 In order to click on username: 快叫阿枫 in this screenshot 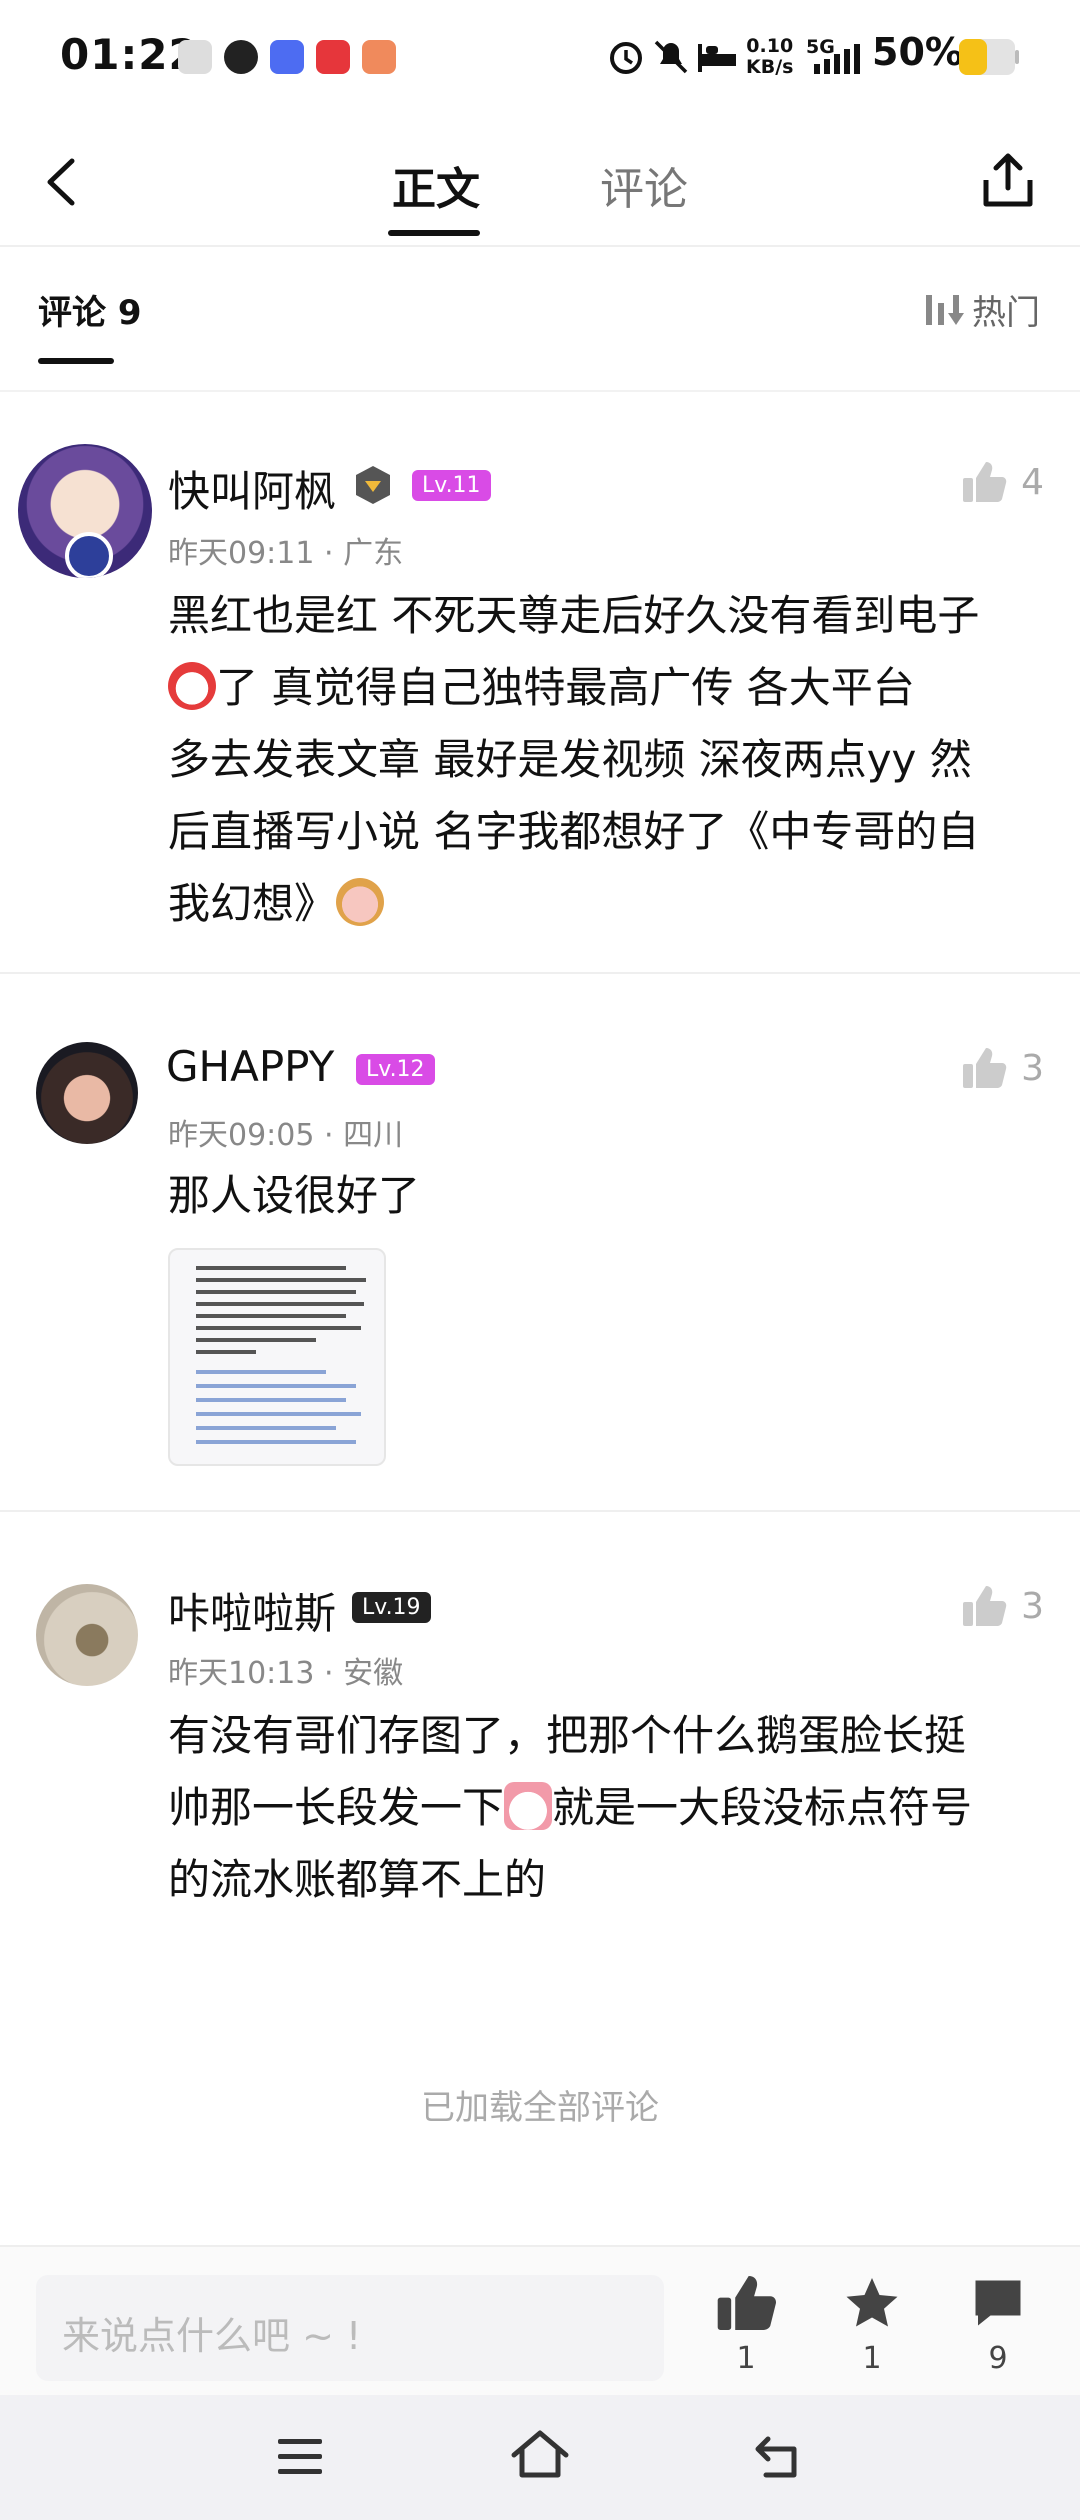, I will do `click(252, 488)`.